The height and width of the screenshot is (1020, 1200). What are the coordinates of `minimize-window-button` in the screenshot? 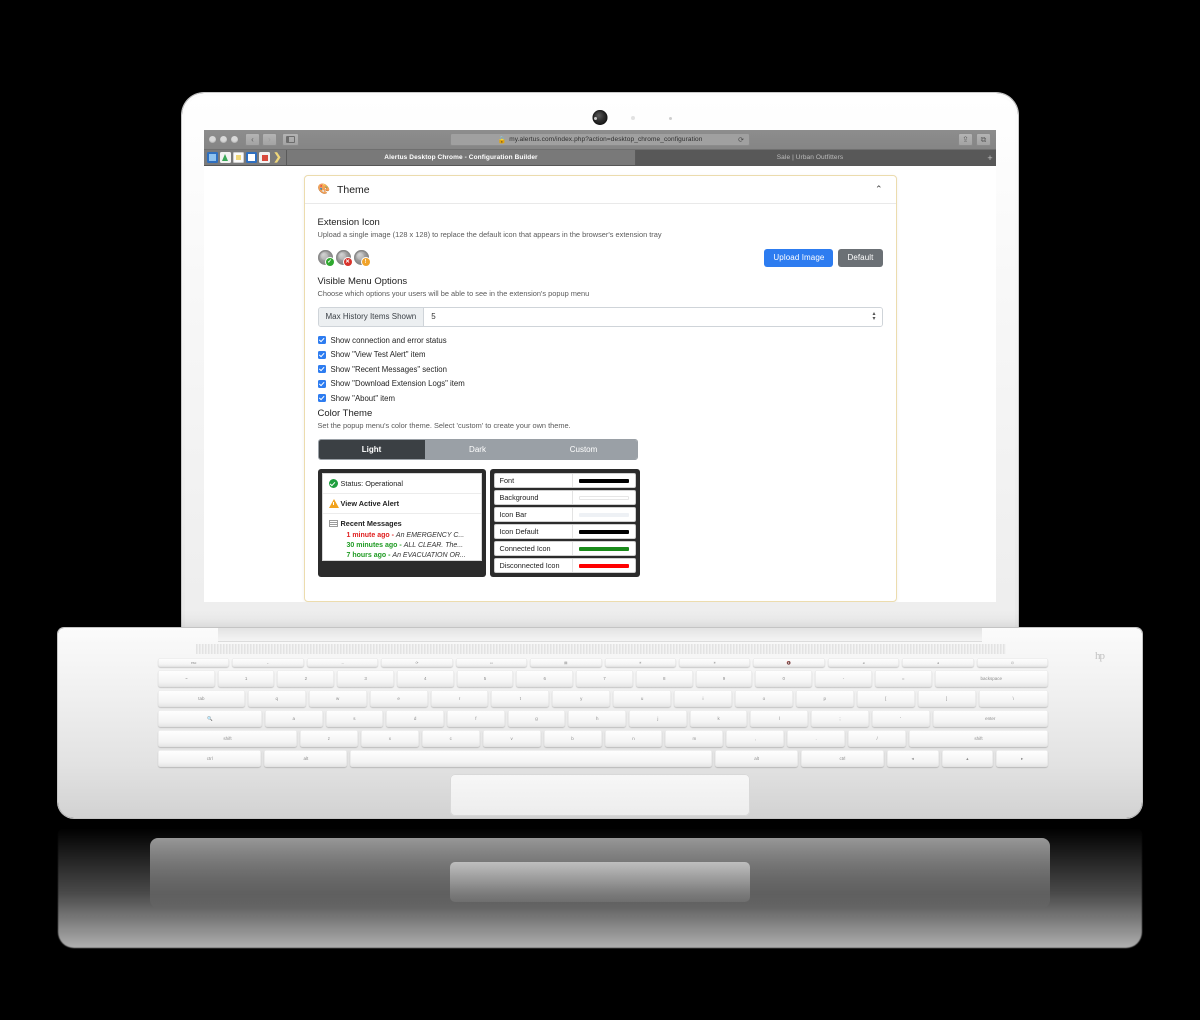 It's located at (223, 139).